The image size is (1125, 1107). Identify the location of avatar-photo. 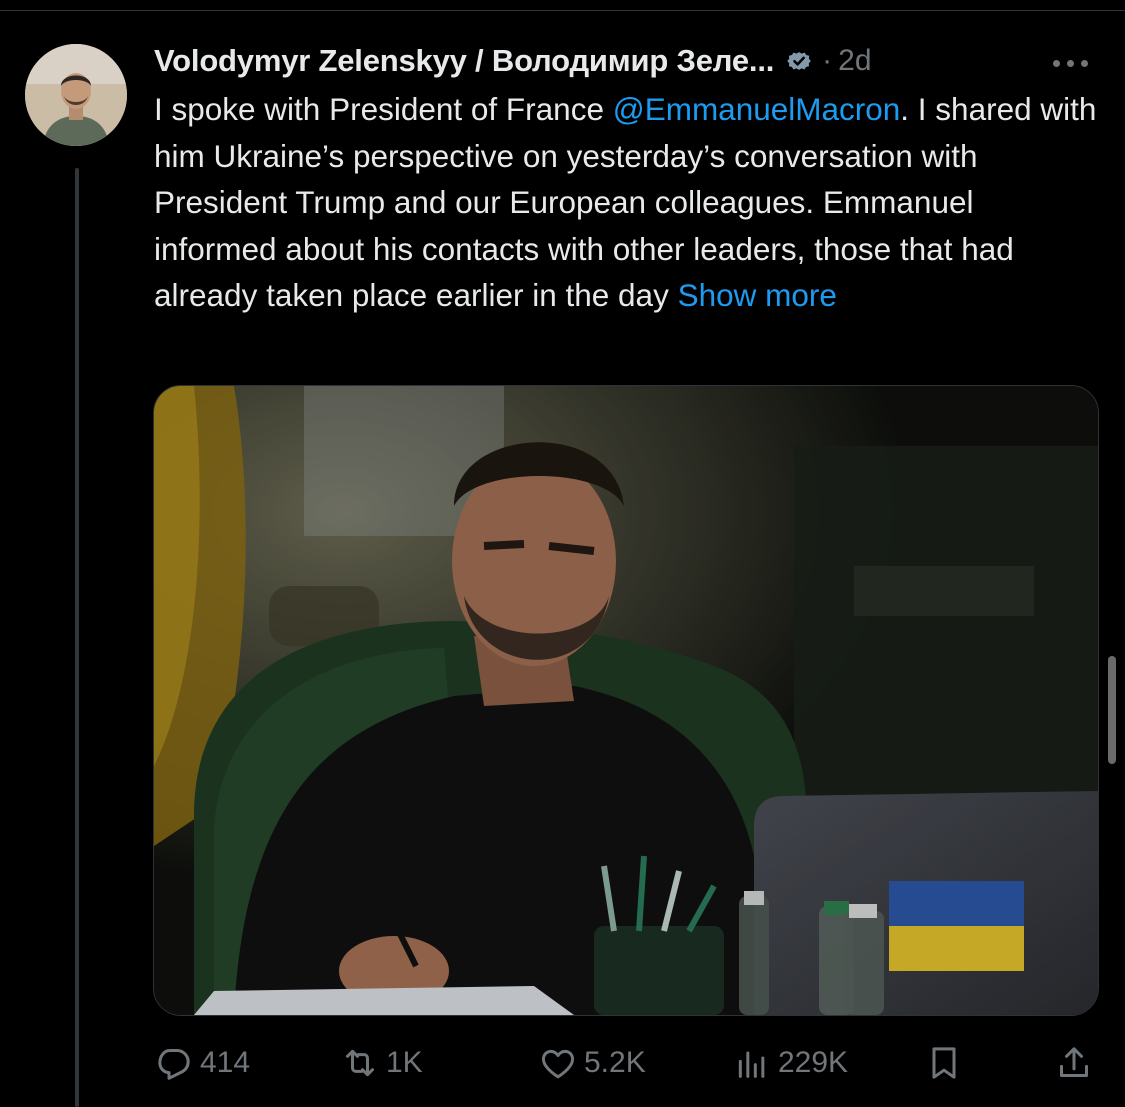
(76, 95).